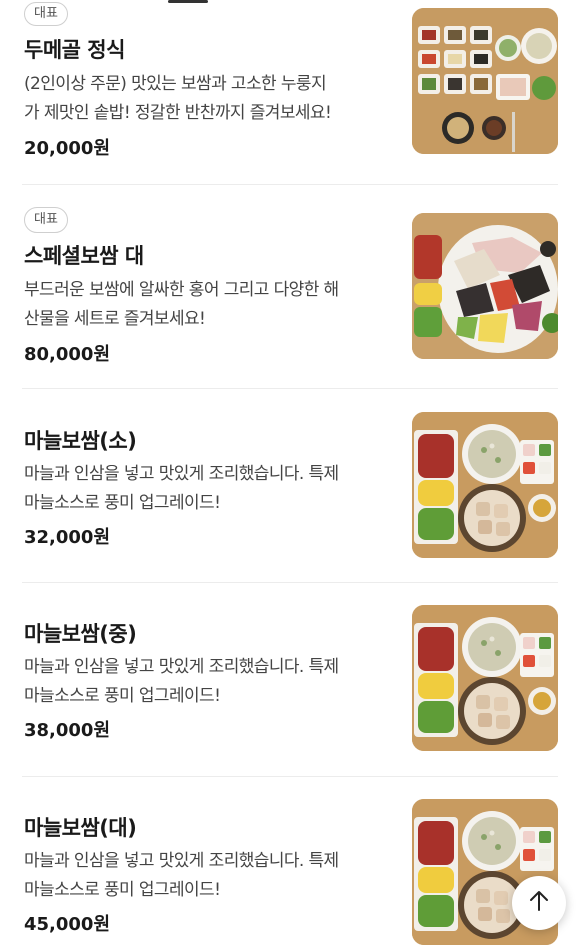 The image size is (580, 945). Describe the element at coordinates (181, 290) in the screenshot. I see `menu-item-description-line-1: 부드러운 보쌈에 알싸한 홍어 그리고 다양한 해` at that location.